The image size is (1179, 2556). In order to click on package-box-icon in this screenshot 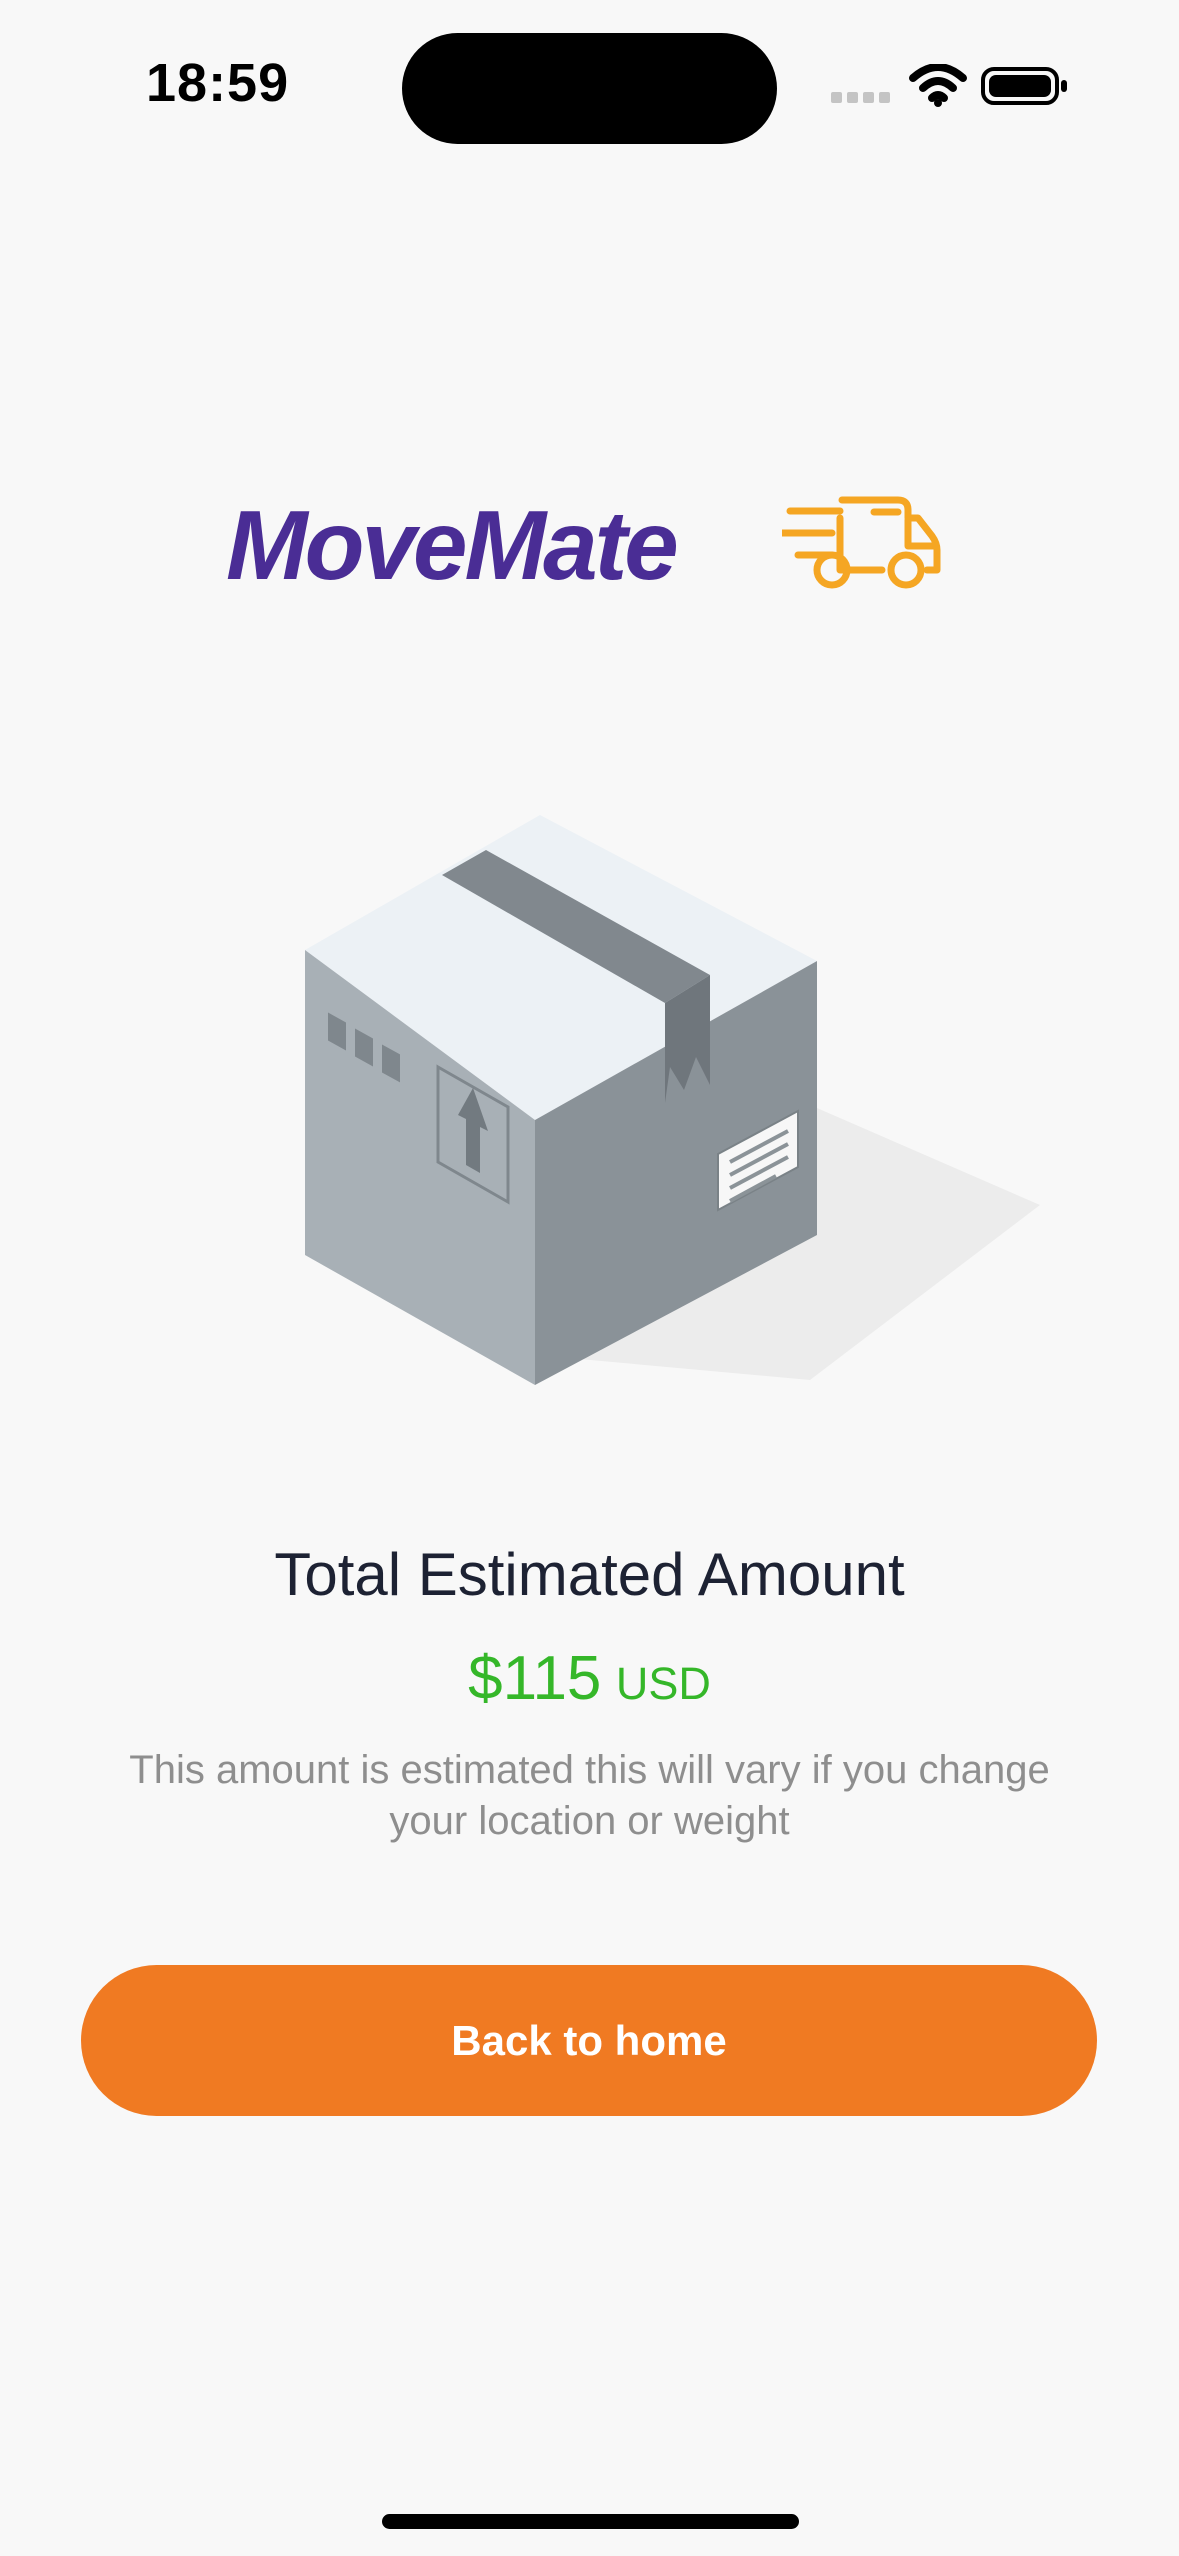, I will do `click(672, 1100)`.